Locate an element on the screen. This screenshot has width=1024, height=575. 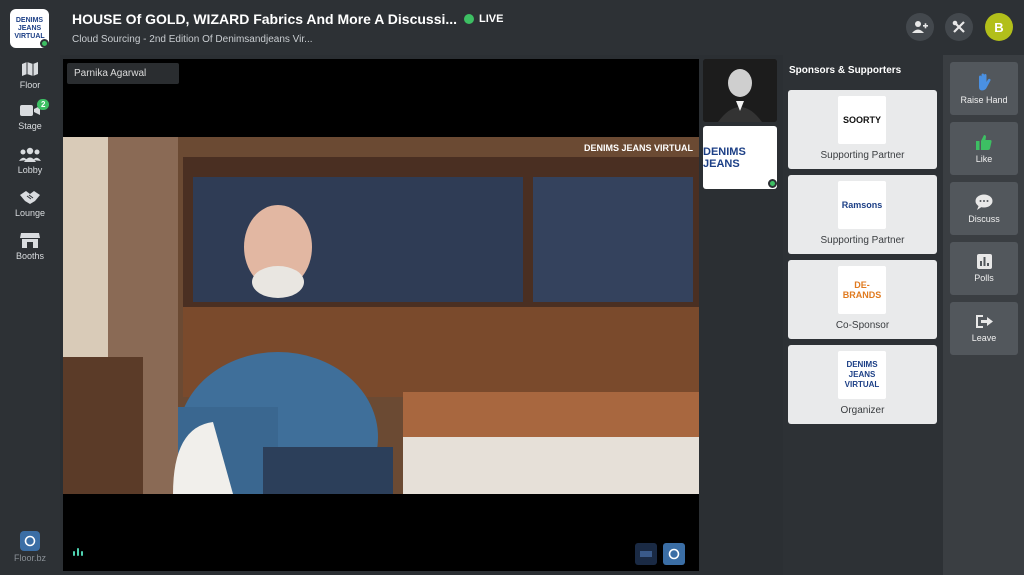
nav-item-booths: Booths is located at coordinates (30, 252).